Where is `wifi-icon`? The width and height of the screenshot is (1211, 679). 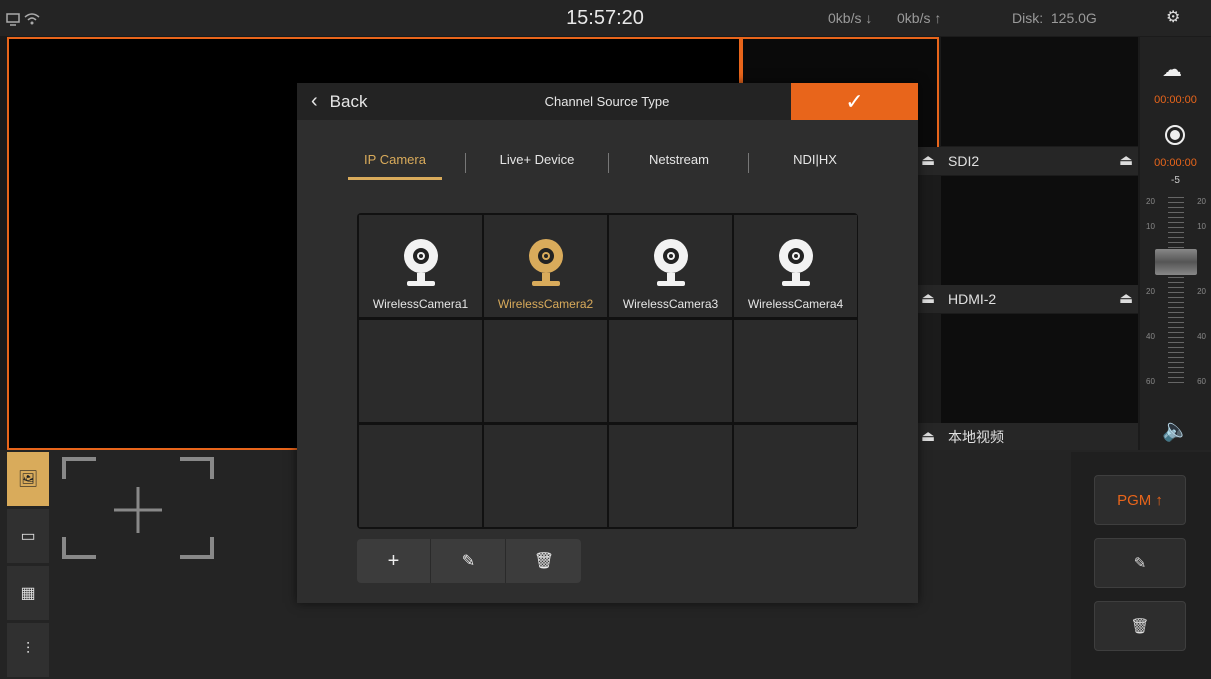 wifi-icon is located at coordinates (32, 18).